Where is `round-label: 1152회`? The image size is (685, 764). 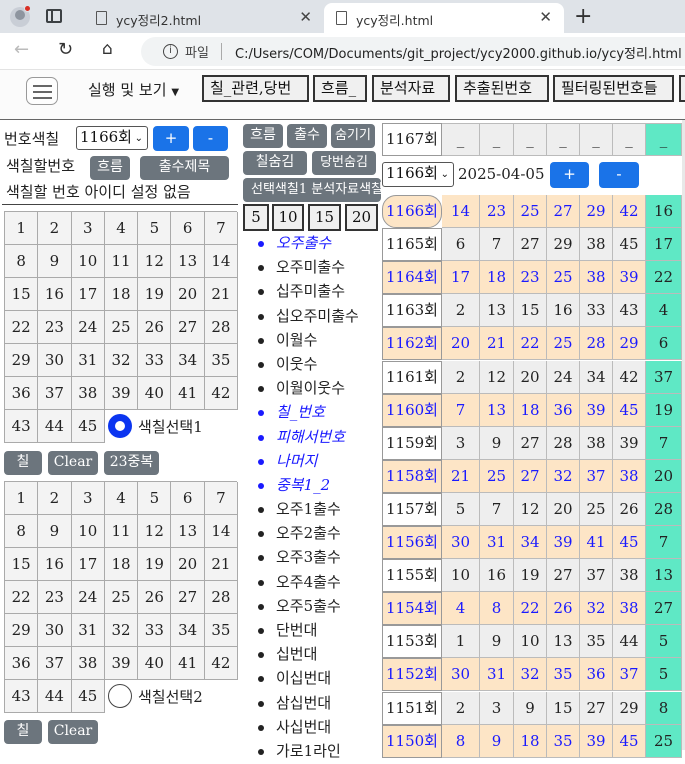
round-label: 1152회 is located at coordinates (412, 675).